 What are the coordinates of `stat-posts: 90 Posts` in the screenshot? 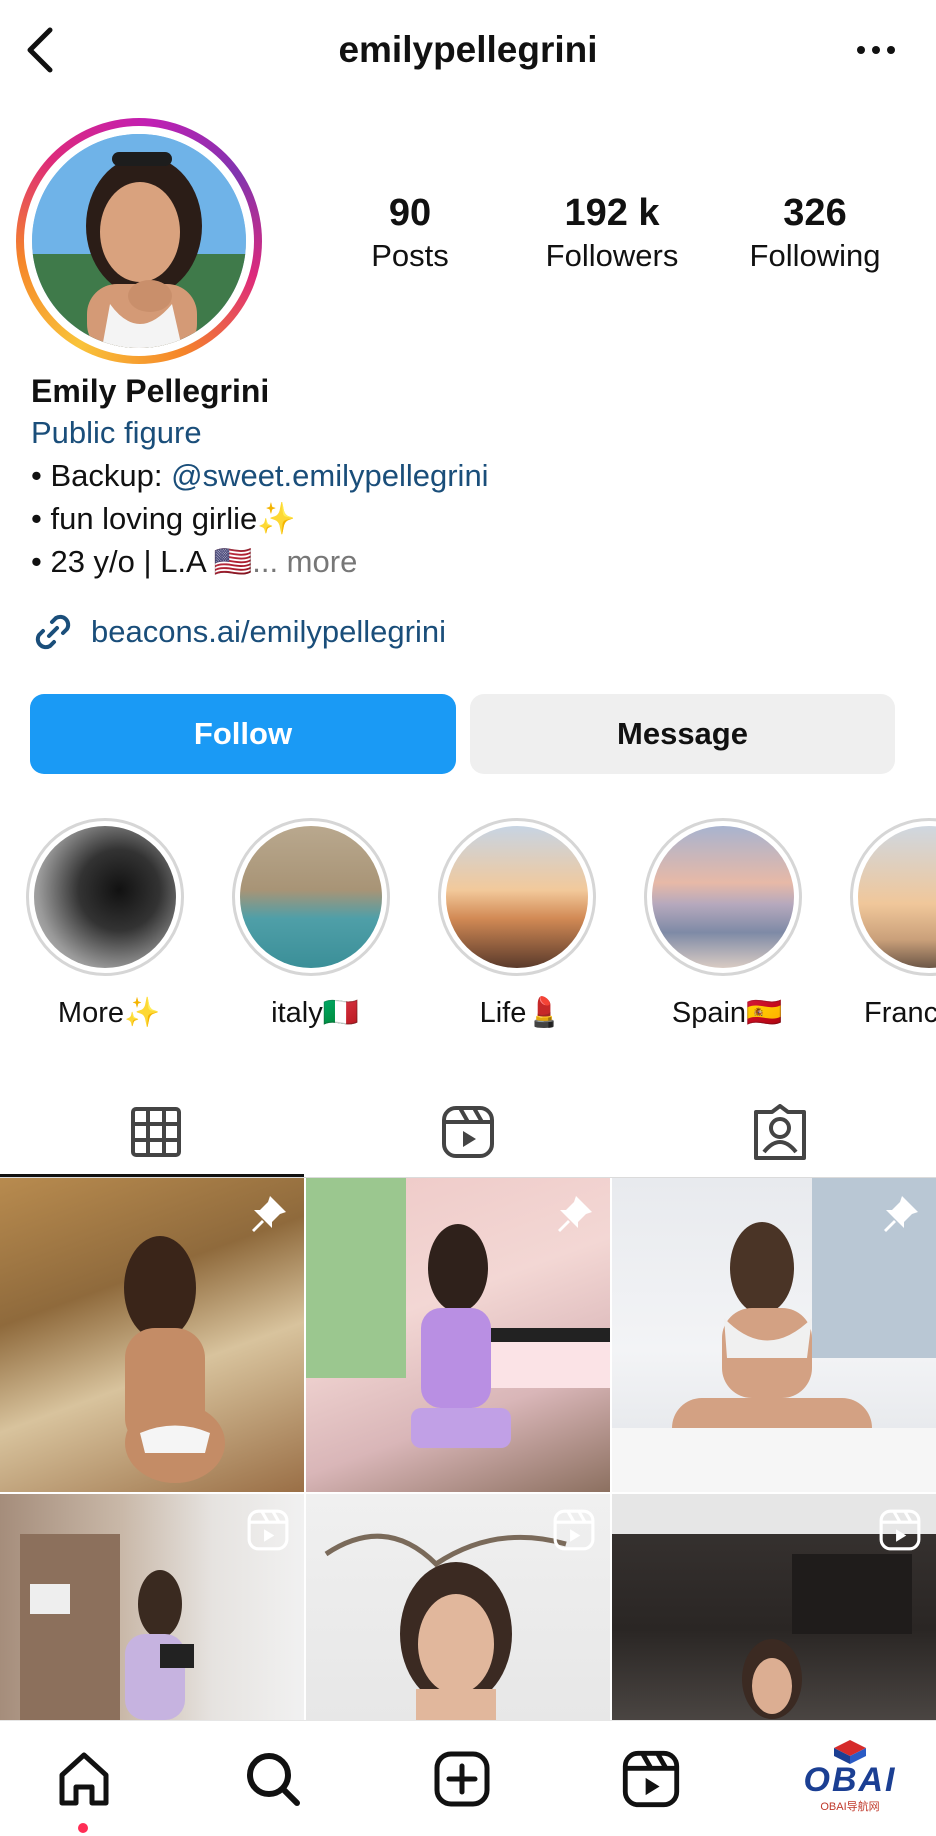 It's located at (410, 233).